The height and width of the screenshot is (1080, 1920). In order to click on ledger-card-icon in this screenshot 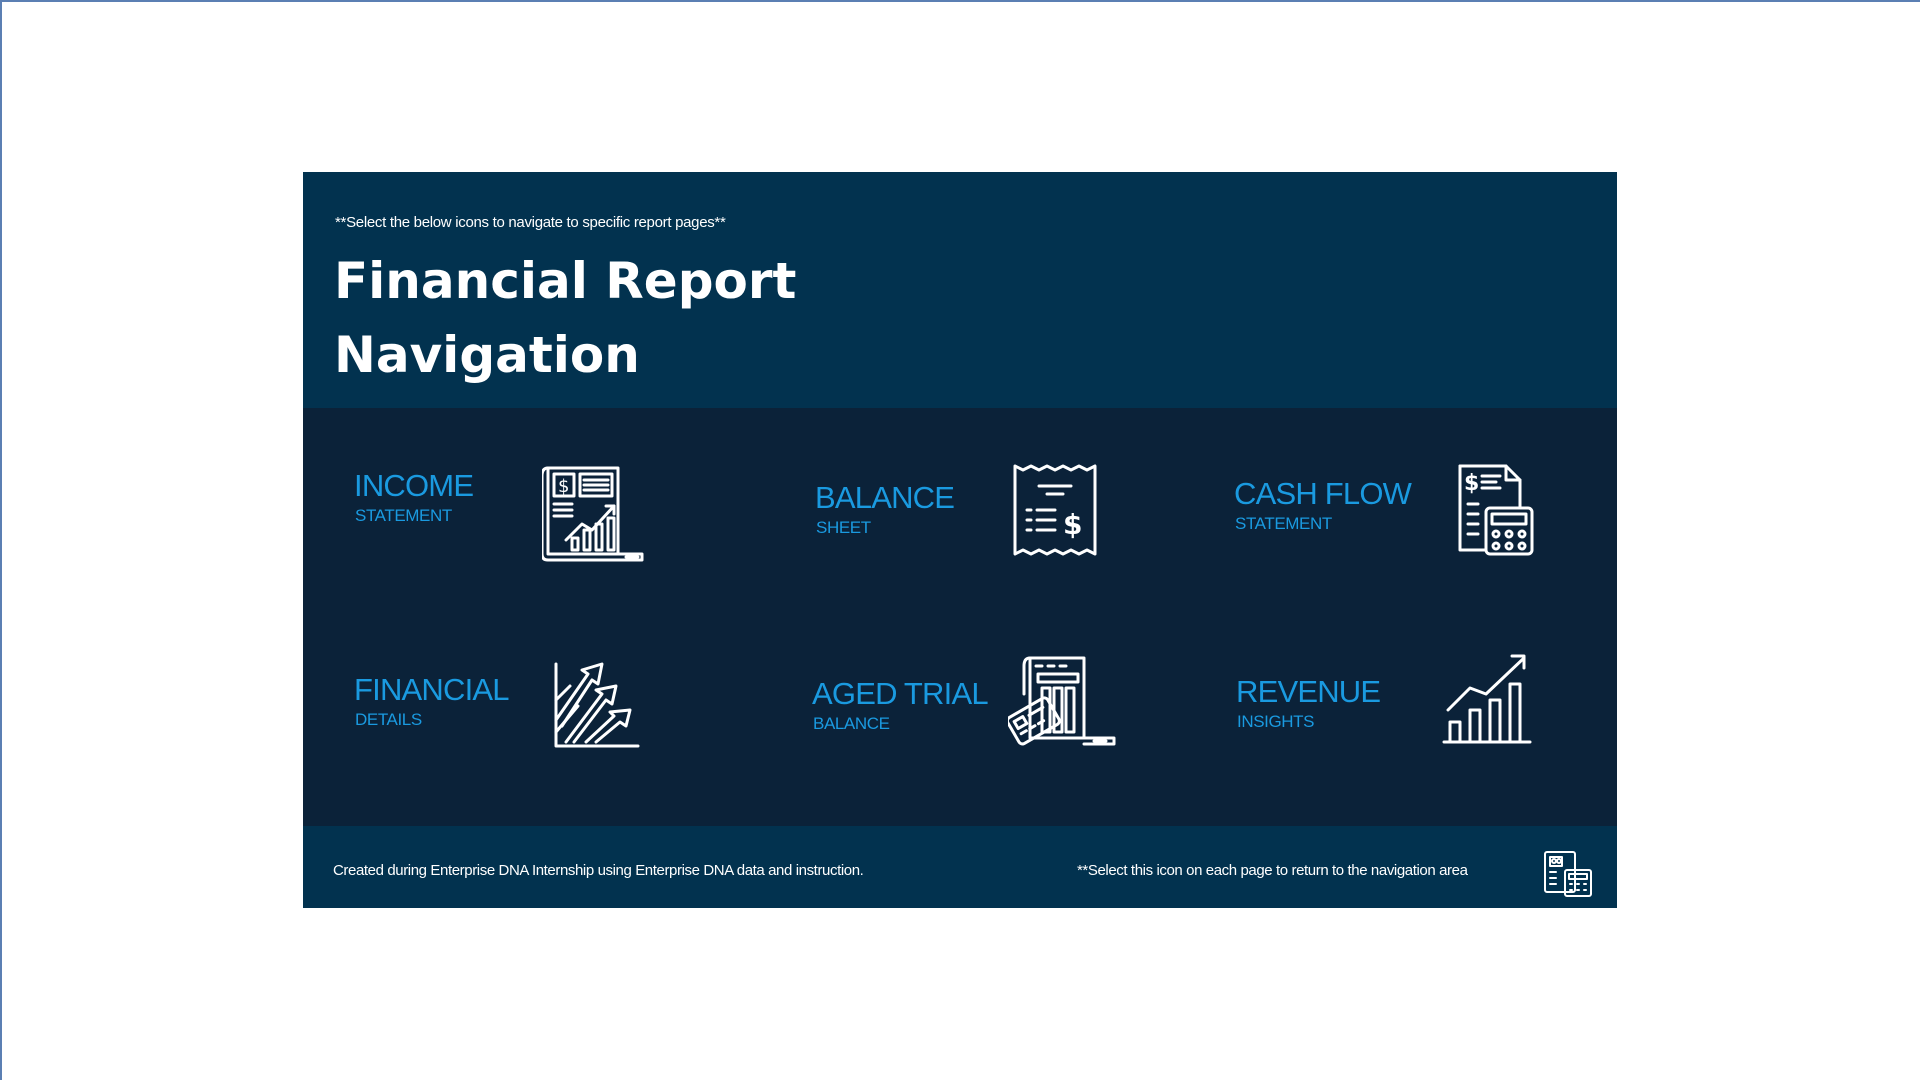, I will do `click(1063, 706)`.